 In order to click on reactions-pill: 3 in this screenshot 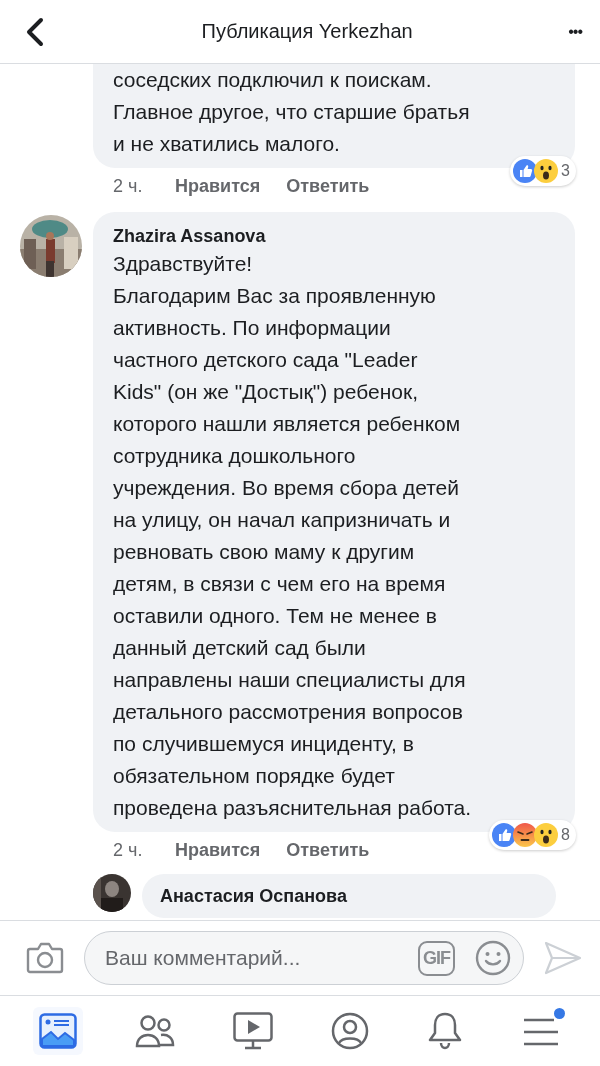, I will do `click(543, 171)`.